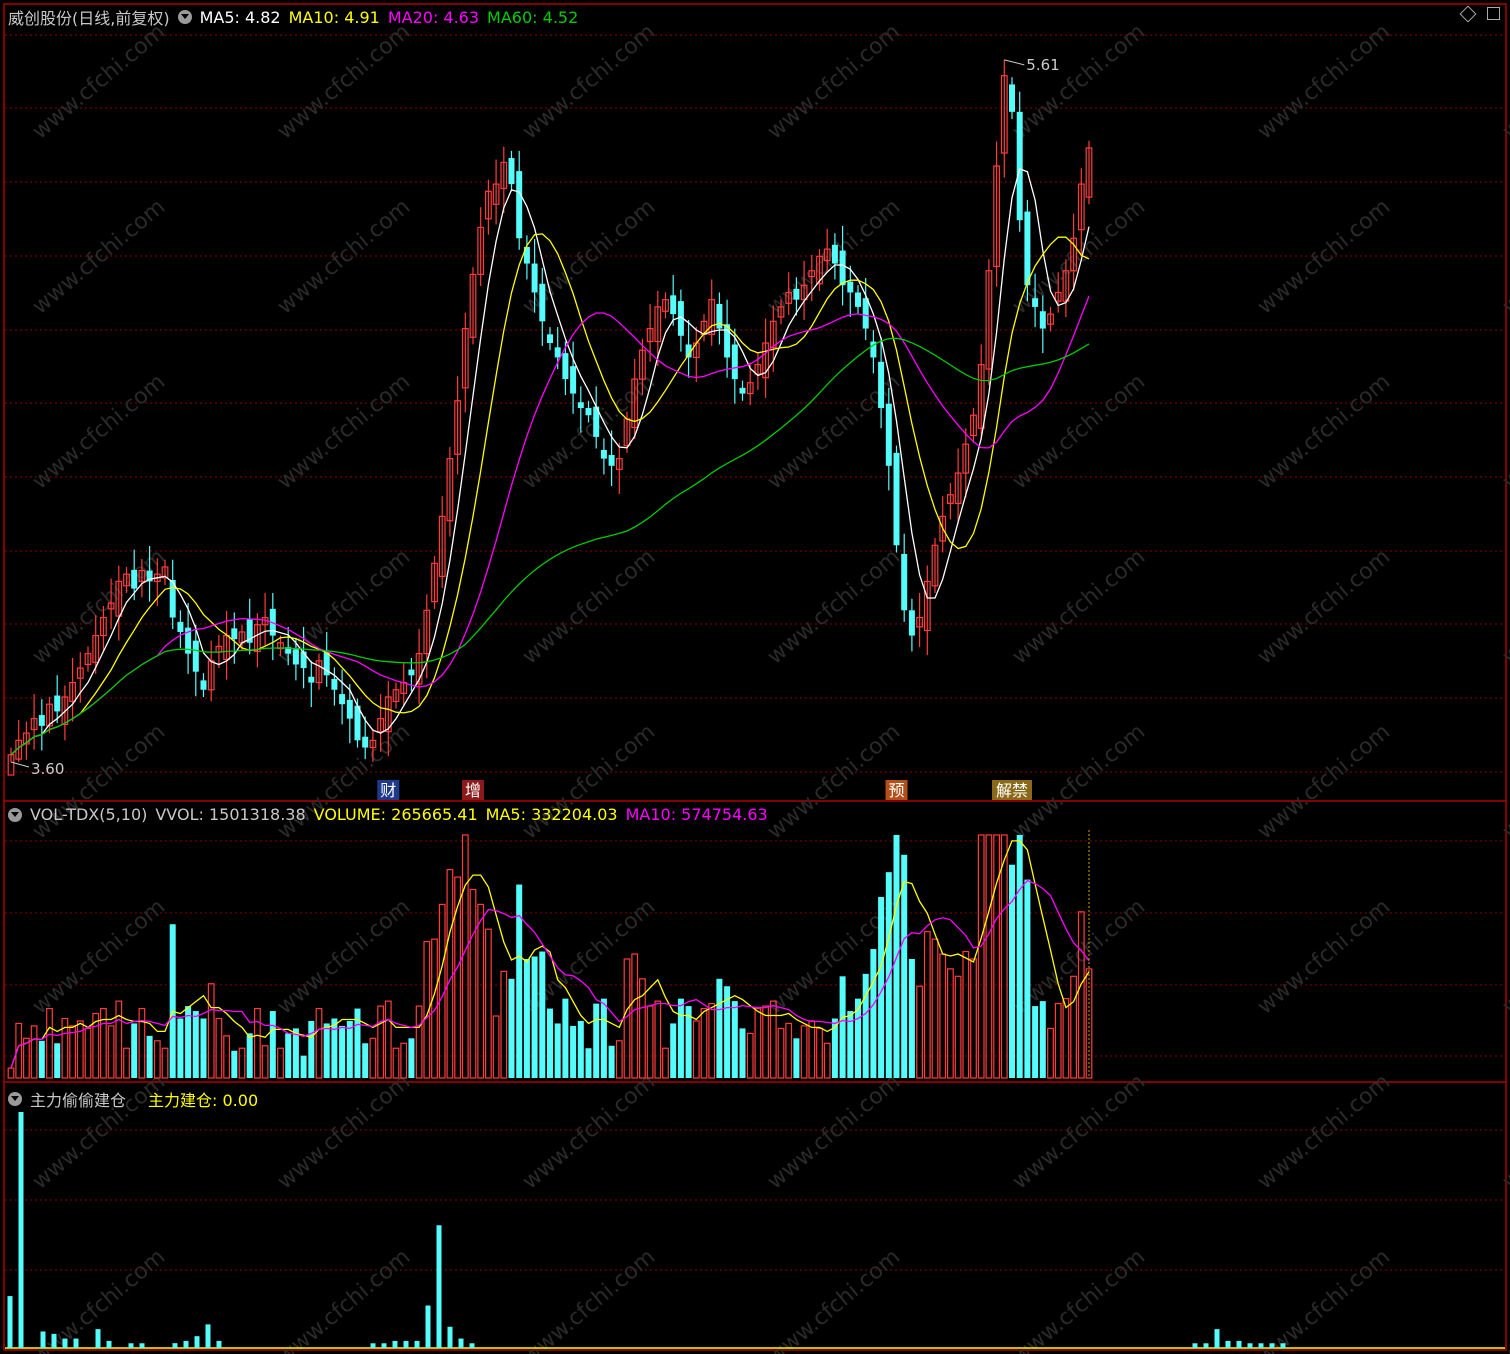 The height and width of the screenshot is (1354, 1510). I want to click on vol-indicator-name: VOL-TDX(5,10), so click(88, 814).